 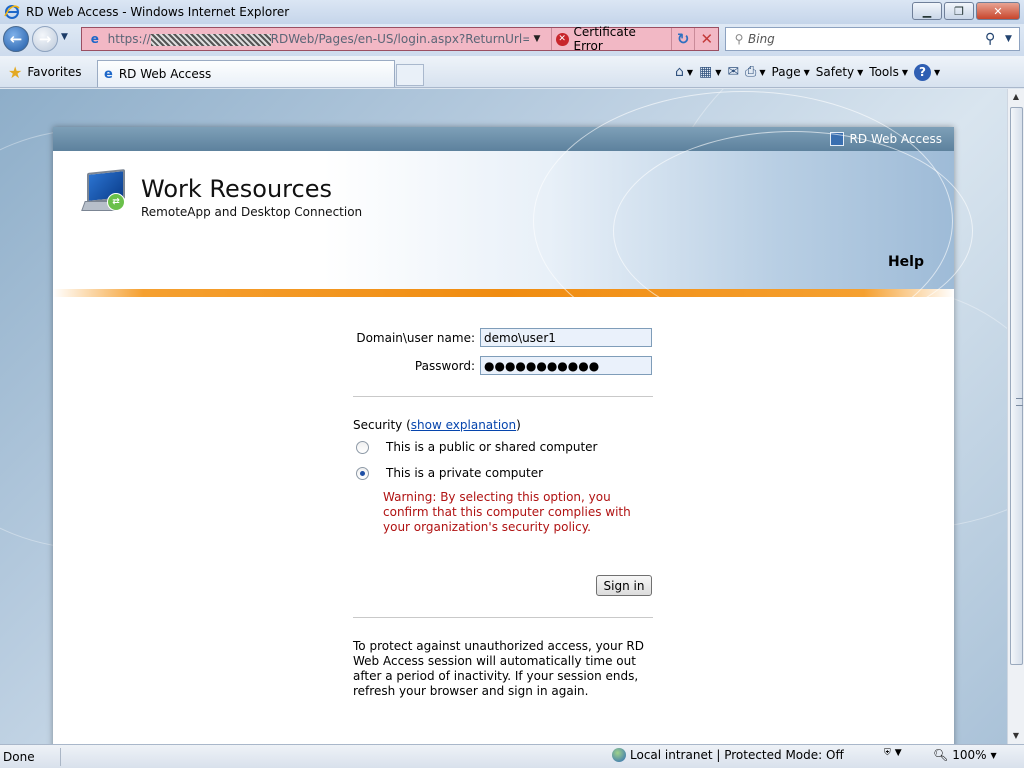 I want to click on page-icon: e, so click(x=94, y=39).